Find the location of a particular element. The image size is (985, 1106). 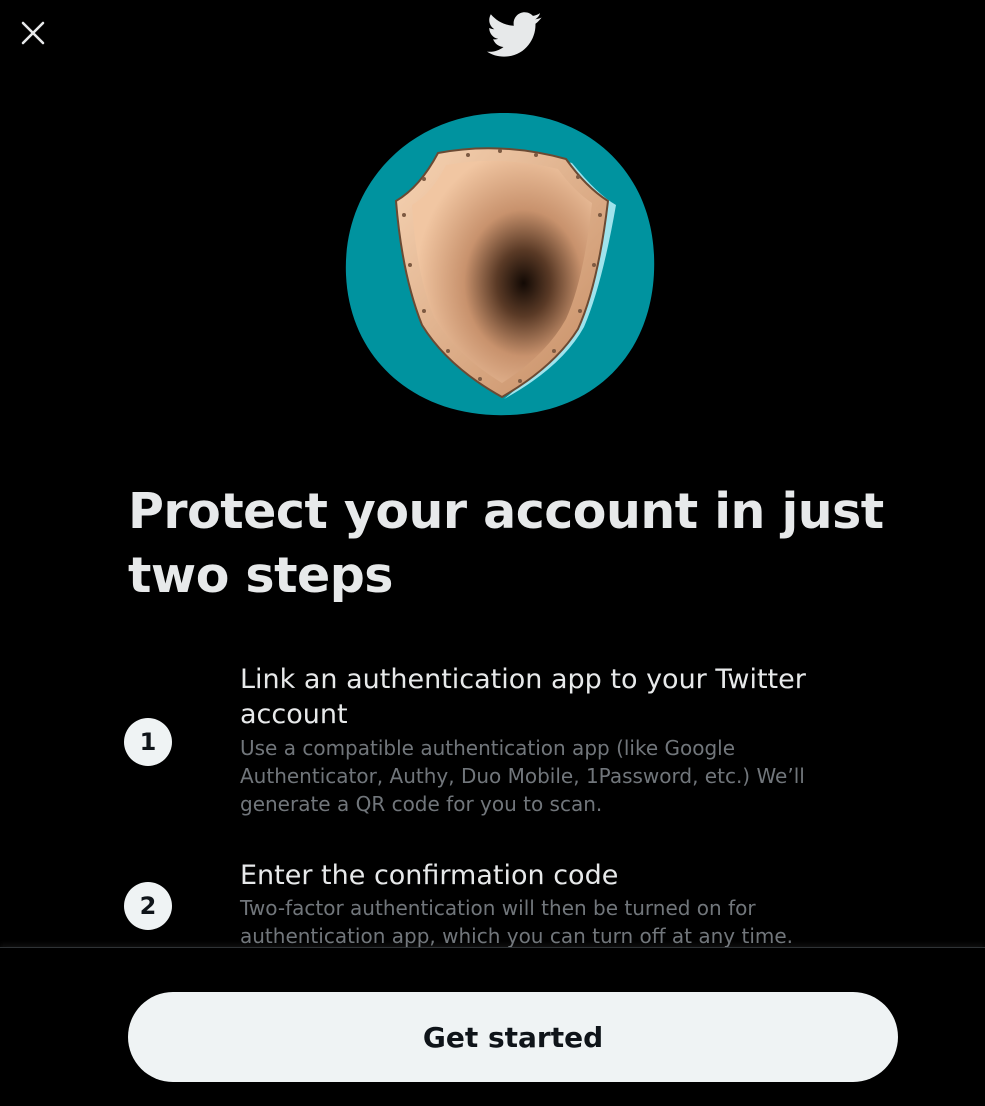

close-button is located at coordinates (33, 33).